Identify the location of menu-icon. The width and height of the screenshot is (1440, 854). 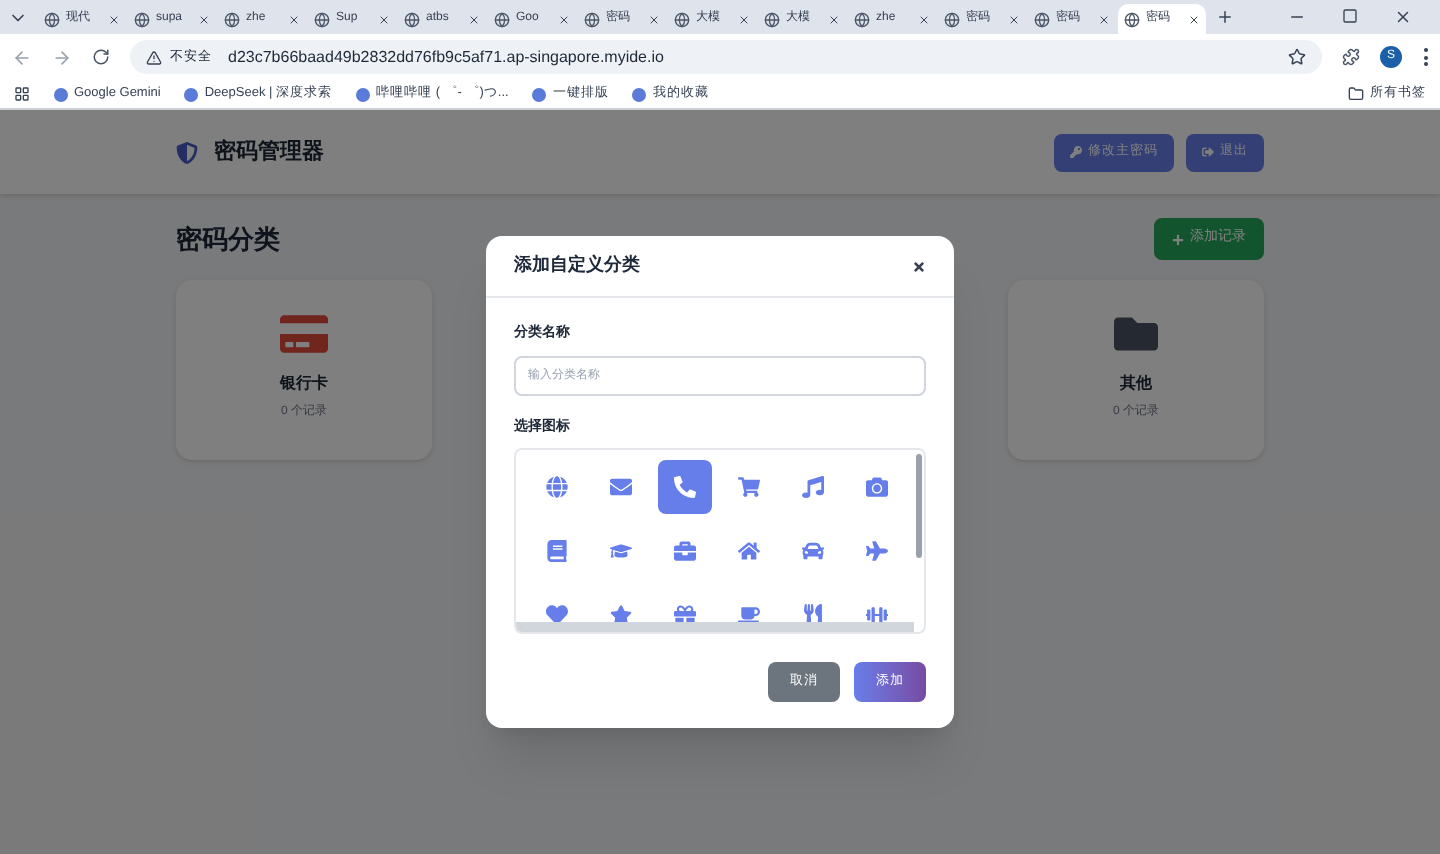
(1425, 57).